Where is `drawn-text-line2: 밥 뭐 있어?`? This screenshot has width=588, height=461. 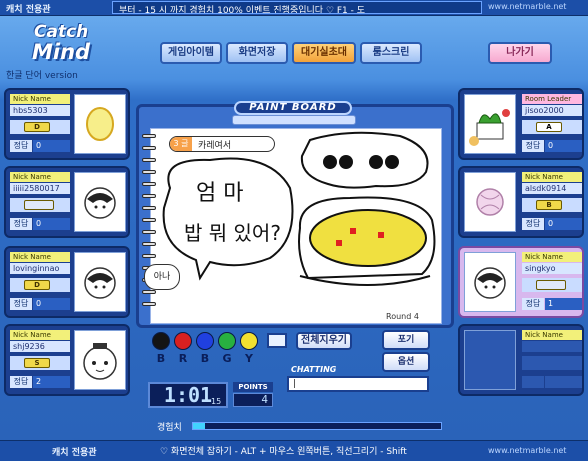
drawn-text-line2: 밥 뭐 있어? is located at coordinates (232, 233).